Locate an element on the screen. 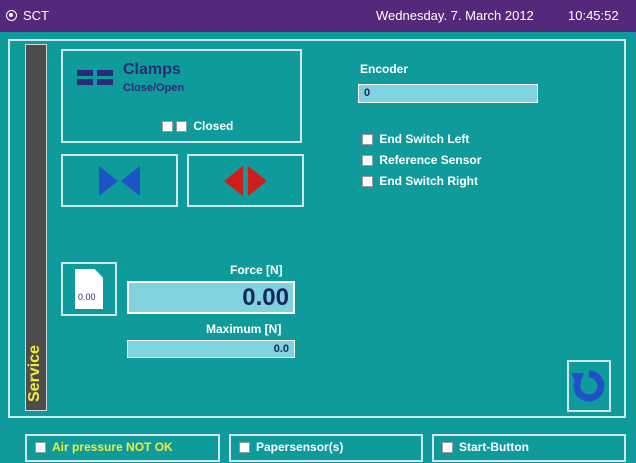 The height and width of the screenshot is (463, 636). encoder-label: Encoder is located at coordinates (384, 69).